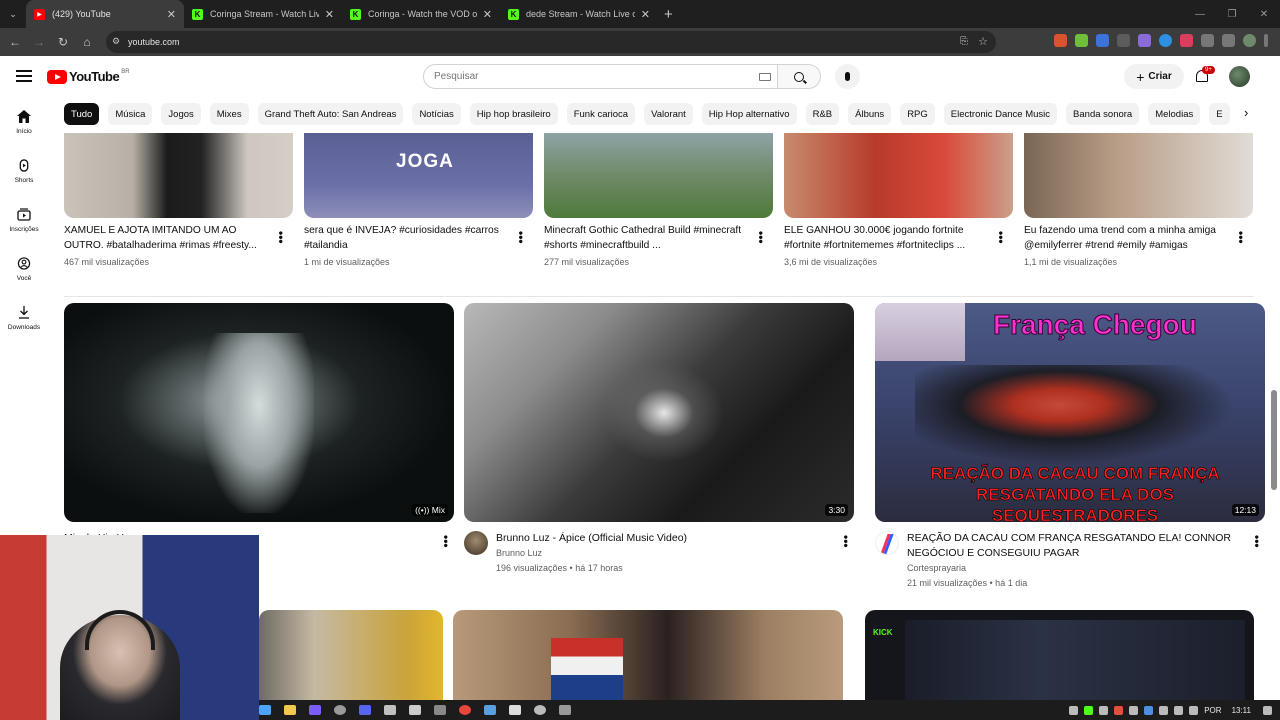  What do you see at coordinates (600, 76) in the screenshot?
I see `search-input: Pesquisar` at bounding box center [600, 76].